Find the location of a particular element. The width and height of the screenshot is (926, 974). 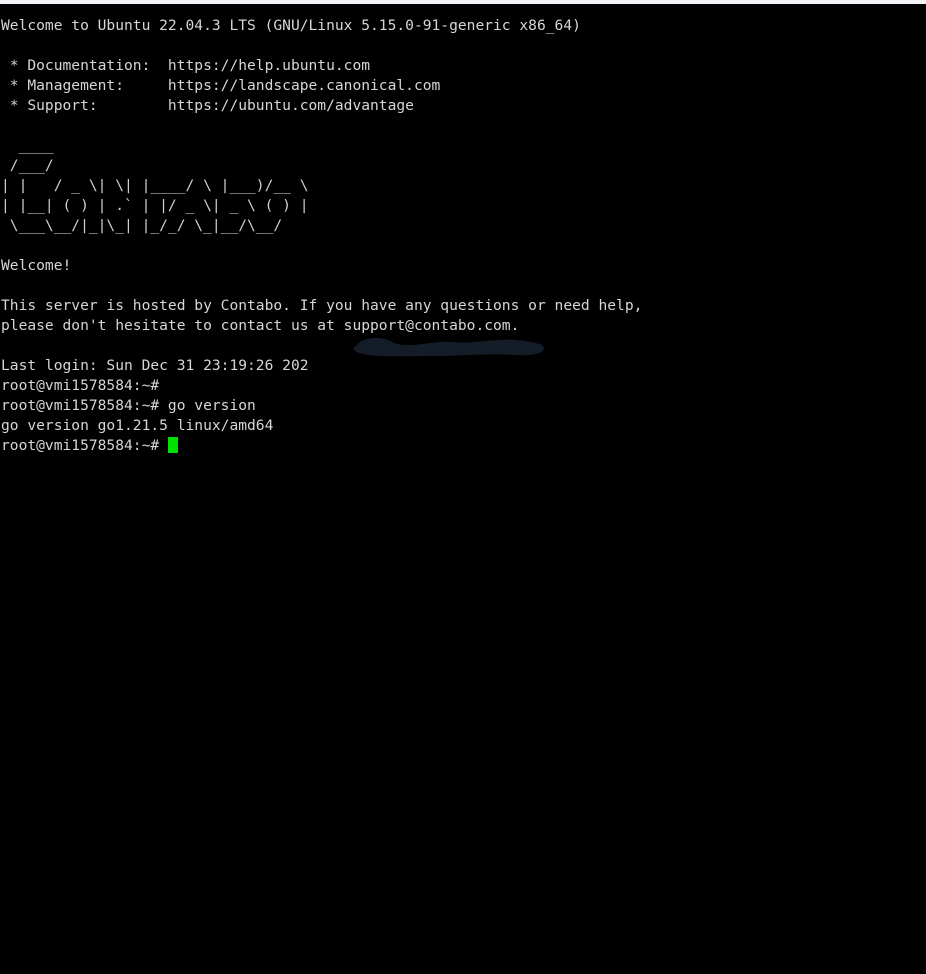

shell-prompt-line: root@vmi1578584:~# is located at coordinates (80, 385).